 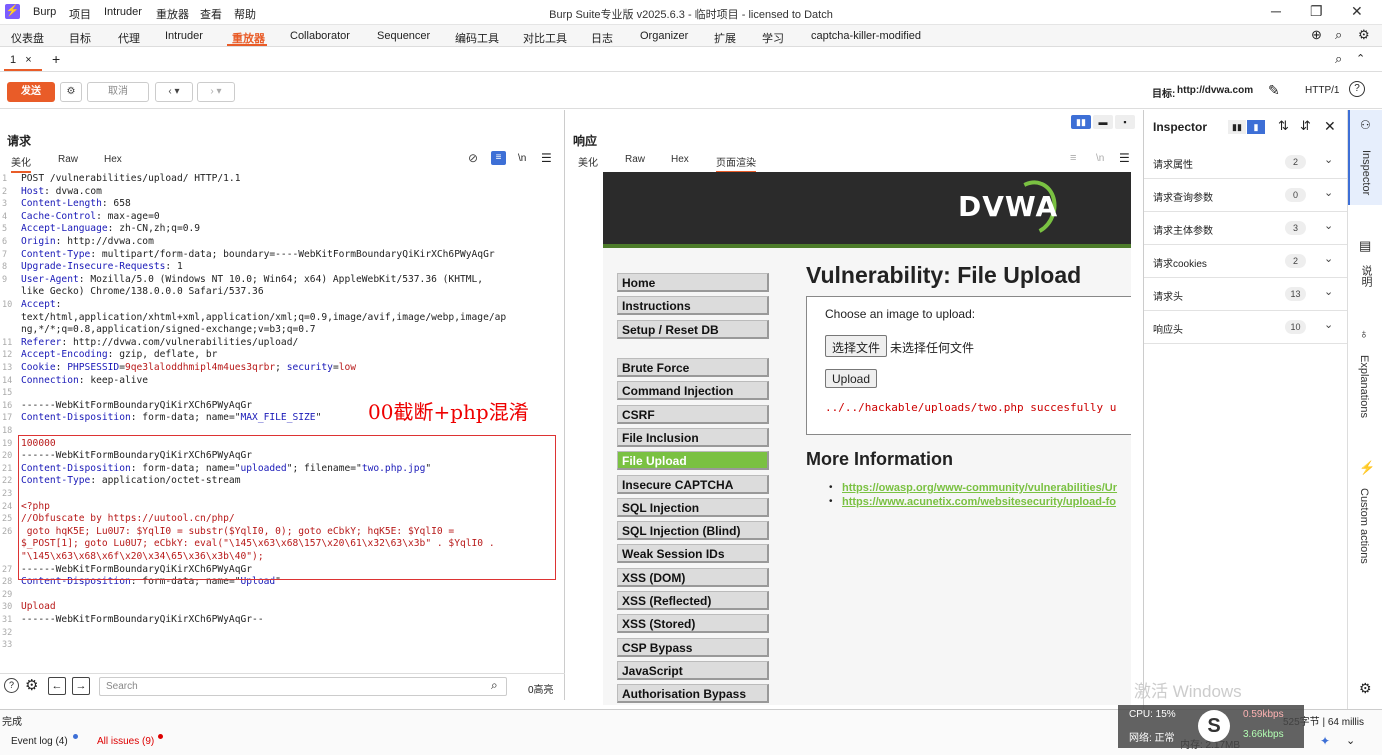 What do you see at coordinates (31, 685) in the screenshot?
I see `search-settings-gear-icon: ⚙` at bounding box center [31, 685].